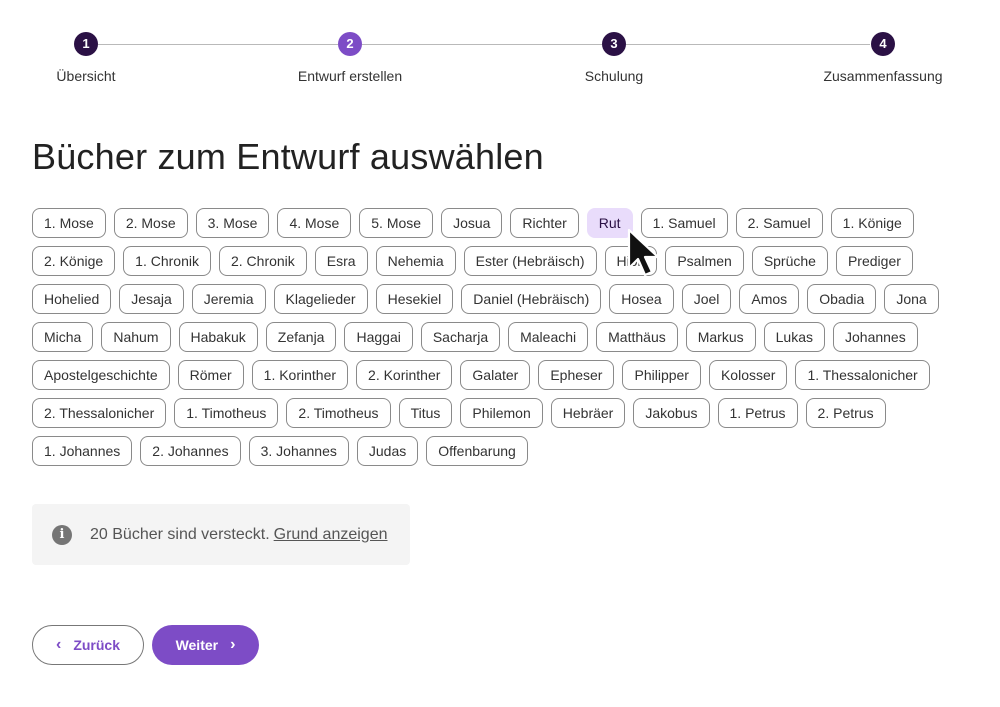 The height and width of the screenshot is (707, 1000). What do you see at coordinates (460, 337) in the screenshot?
I see `book-chip: Sacharja` at bounding box center [460, 337].